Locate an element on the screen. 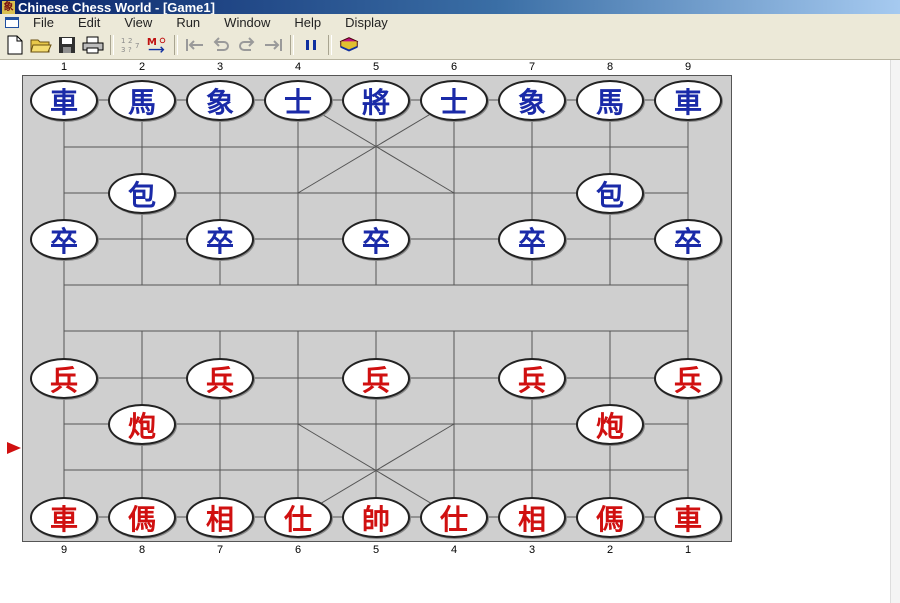 The image size is (900, 603). bottom-file-number-9: 1 is located at coordinates (688, 550).